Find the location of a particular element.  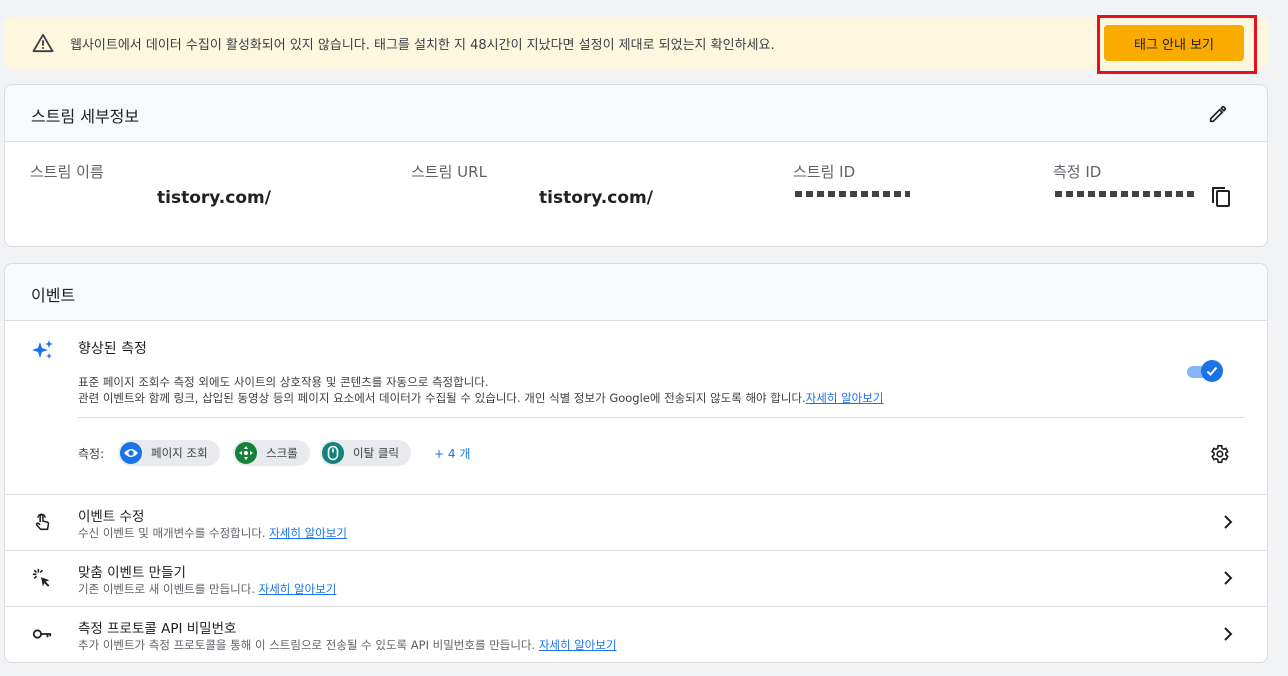

create-custom-event-title: 맞춤 이벤트 만들기 is located at coordinates (132, 573).